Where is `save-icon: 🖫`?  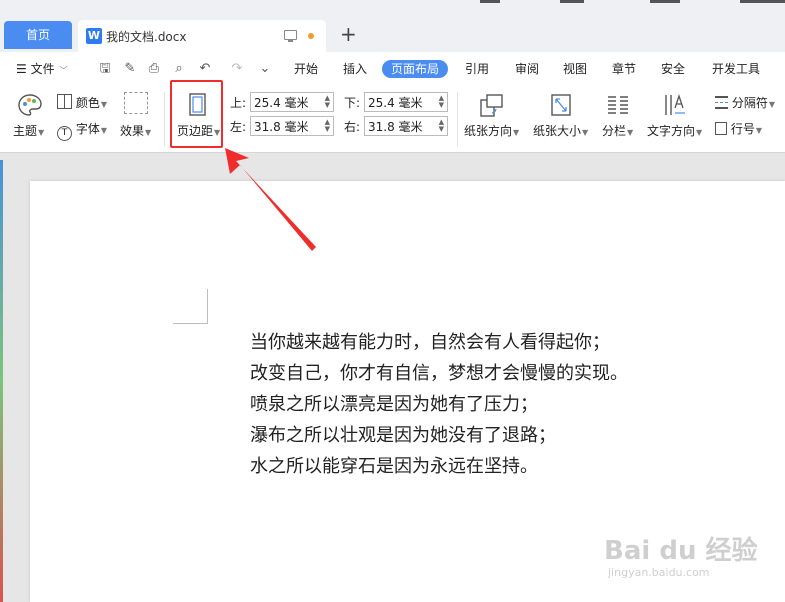
save-icon: 🖫 is located at coordinates (105, 69).